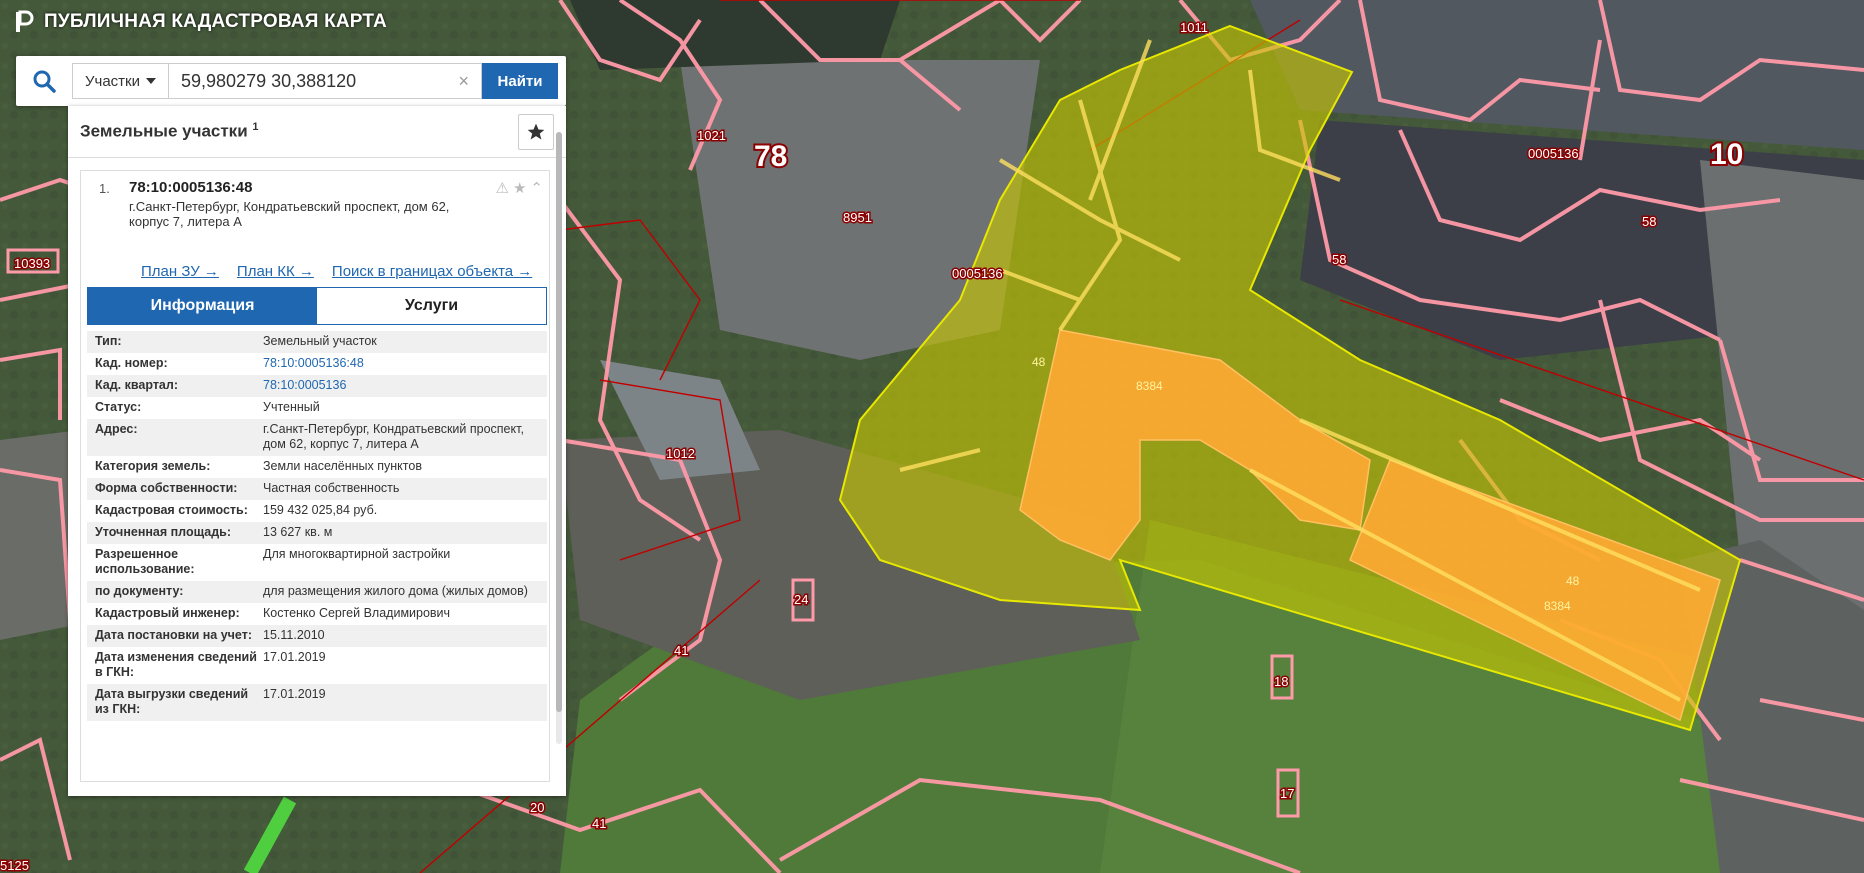 This screenshot has width=1864, height=873. What do you see at coordinates (275, 271) in the screenshot?
I see `plan-kk-link: План КК →` at bounding box center [275, 271].